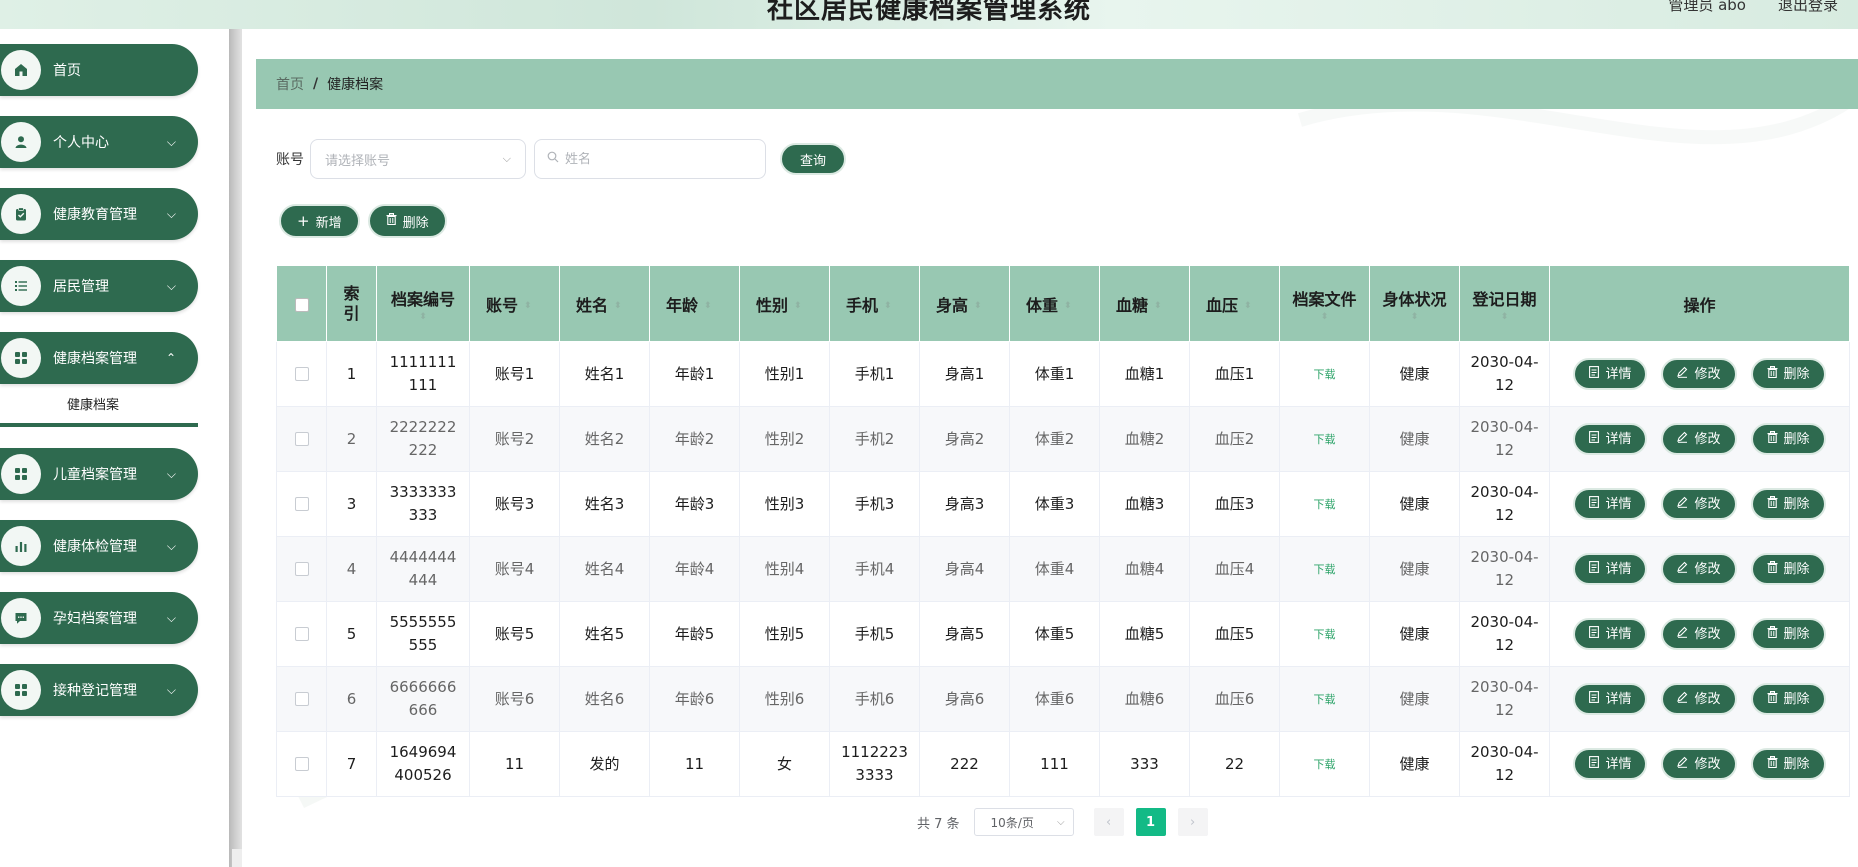 The image size is (1858, 867). I want to click on column-header-age: 年龄 ⬍, so click(694, 303).